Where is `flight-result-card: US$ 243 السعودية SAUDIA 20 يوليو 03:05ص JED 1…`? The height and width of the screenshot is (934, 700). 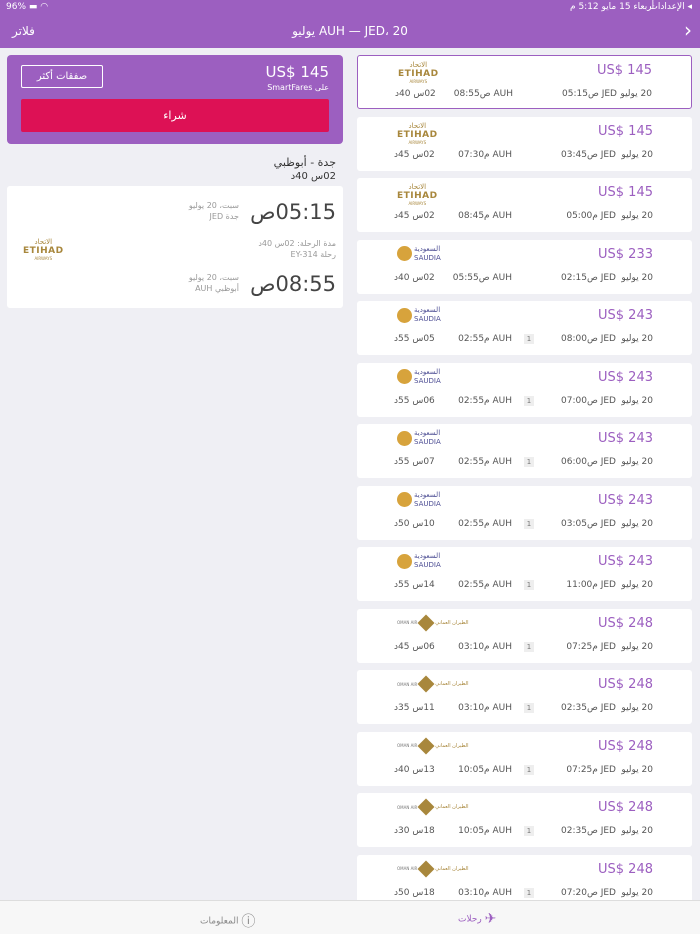
flight-result-card: US$ 243 السعودية SAUDIA 20 يوليو 03:05ص JED 1… is located at coordinates (524, 512).